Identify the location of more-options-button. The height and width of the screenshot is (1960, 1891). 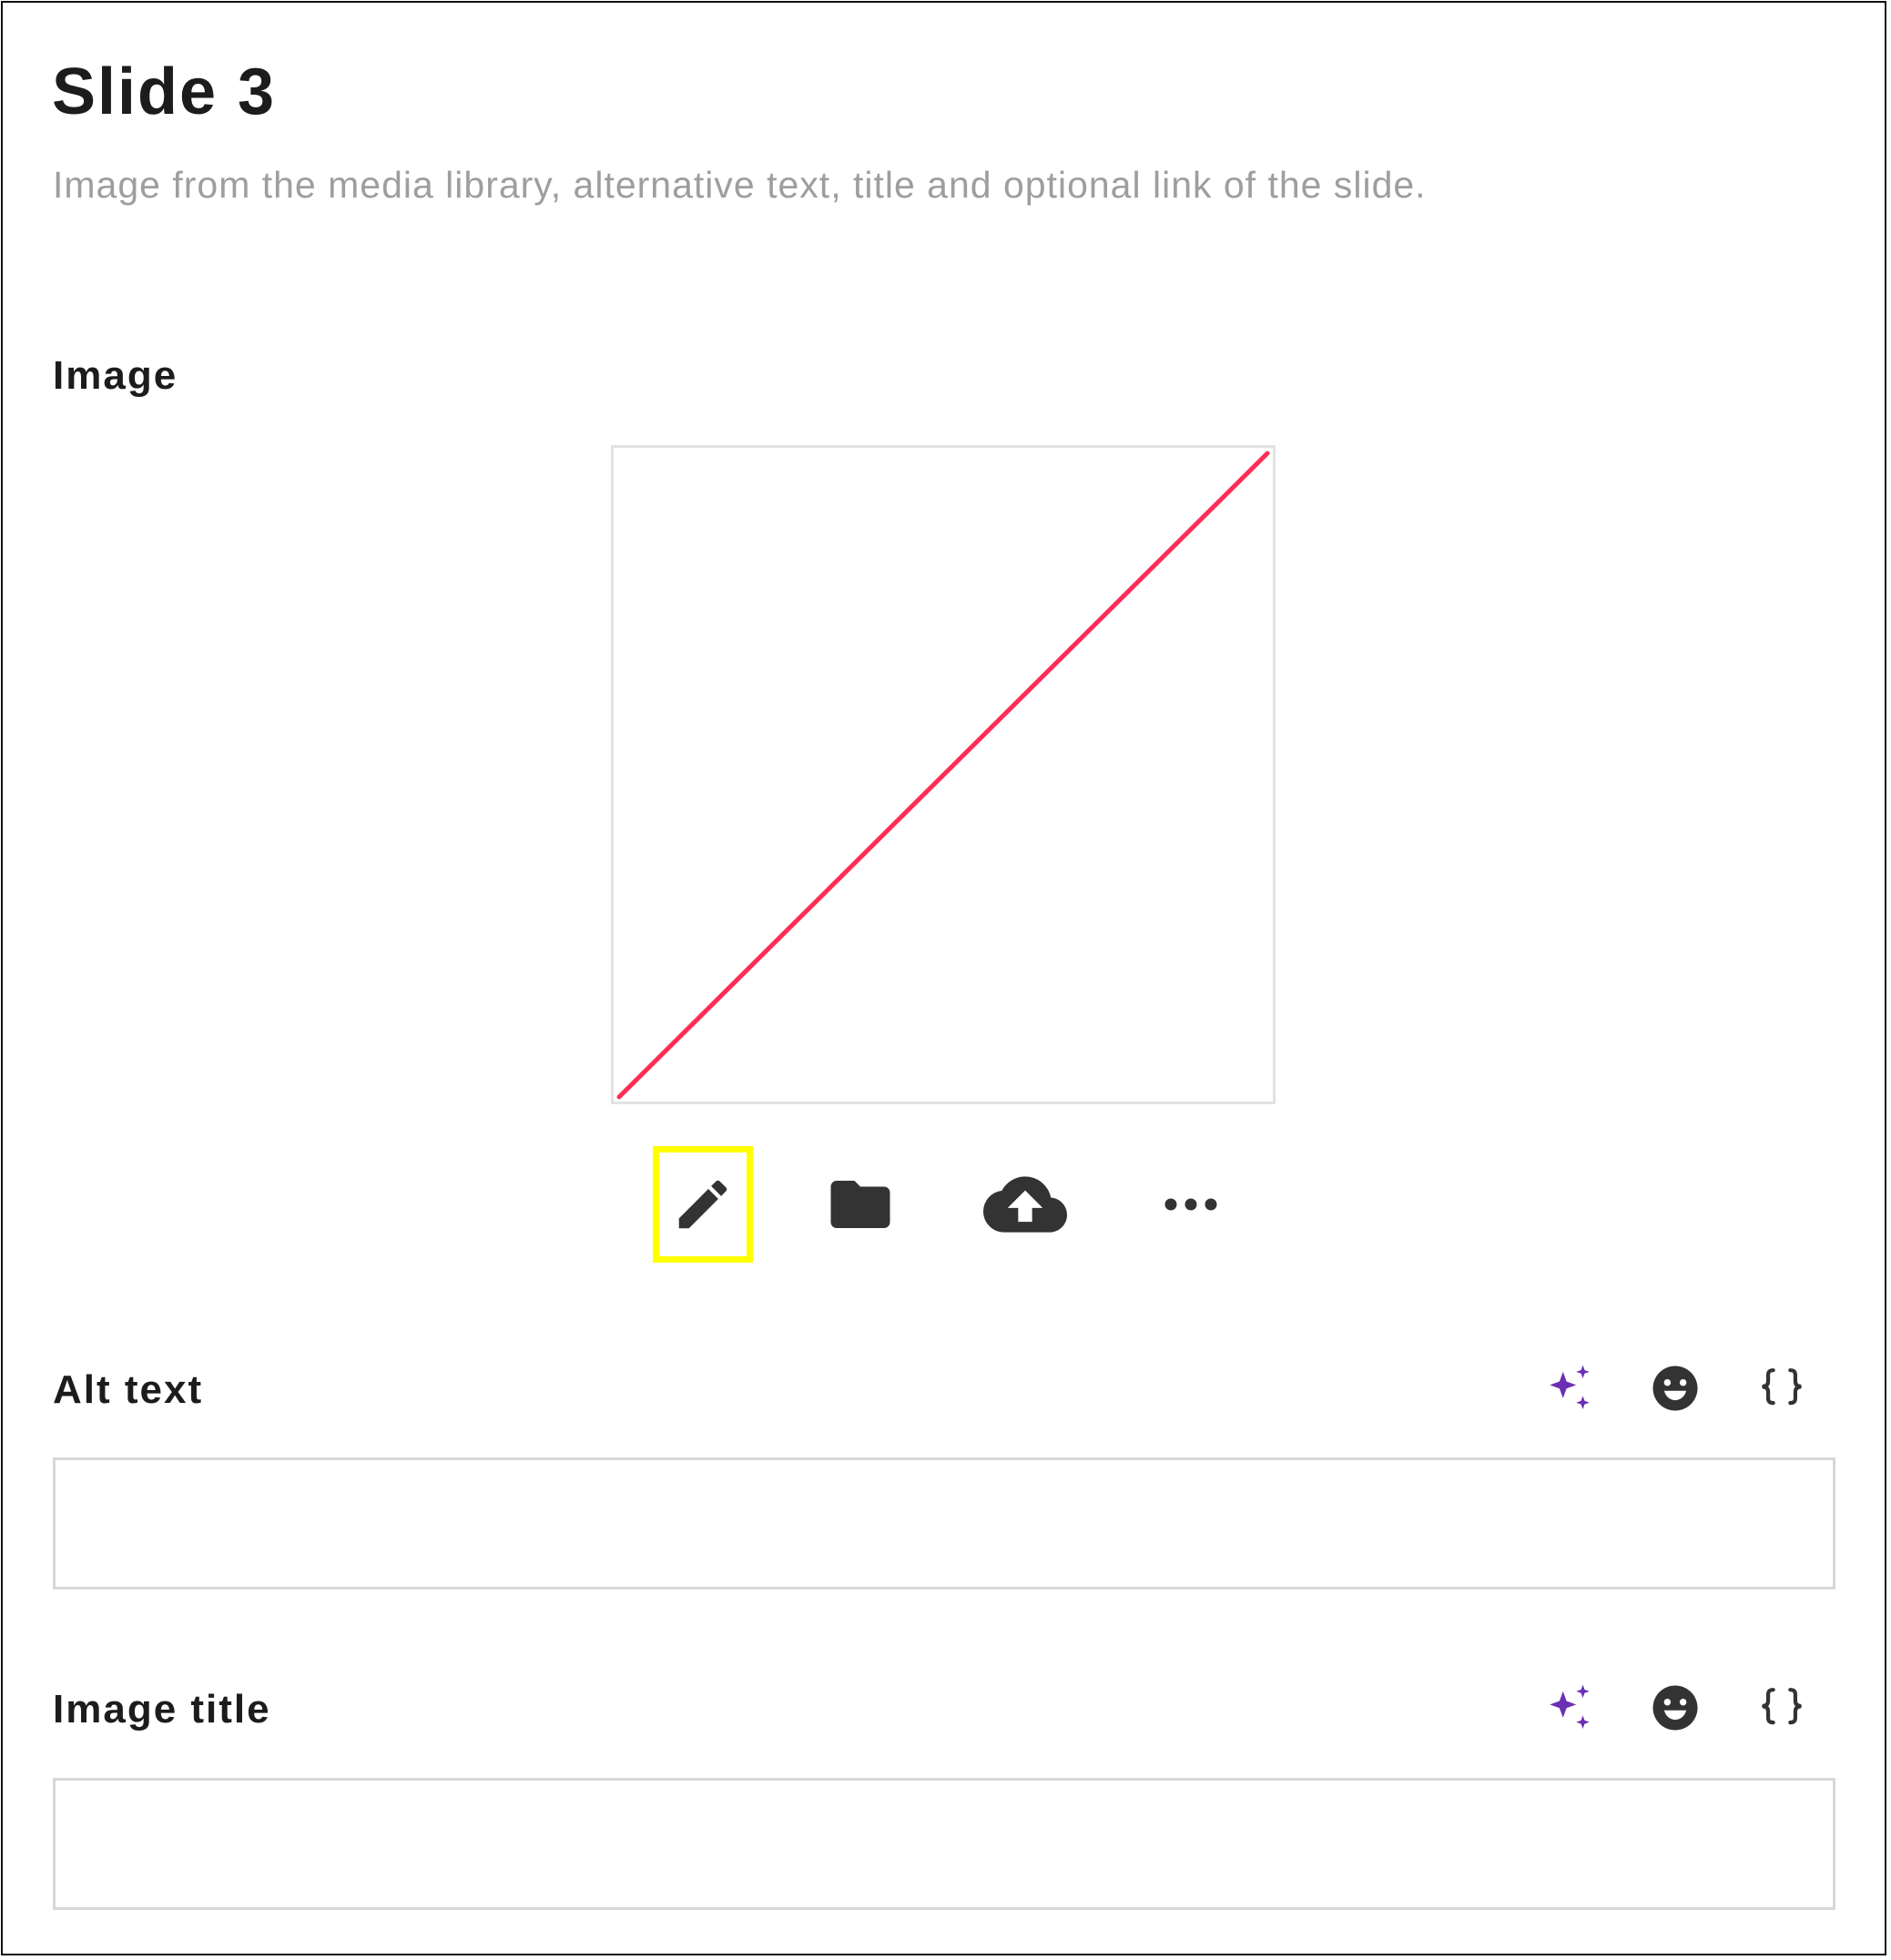
(1191, 1204).